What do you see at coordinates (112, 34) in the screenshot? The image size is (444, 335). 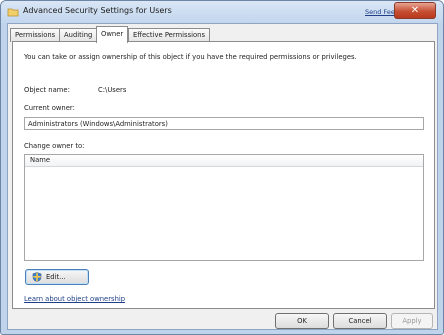 I see `tab-owner: Owner` at bounding box center [112, 34].